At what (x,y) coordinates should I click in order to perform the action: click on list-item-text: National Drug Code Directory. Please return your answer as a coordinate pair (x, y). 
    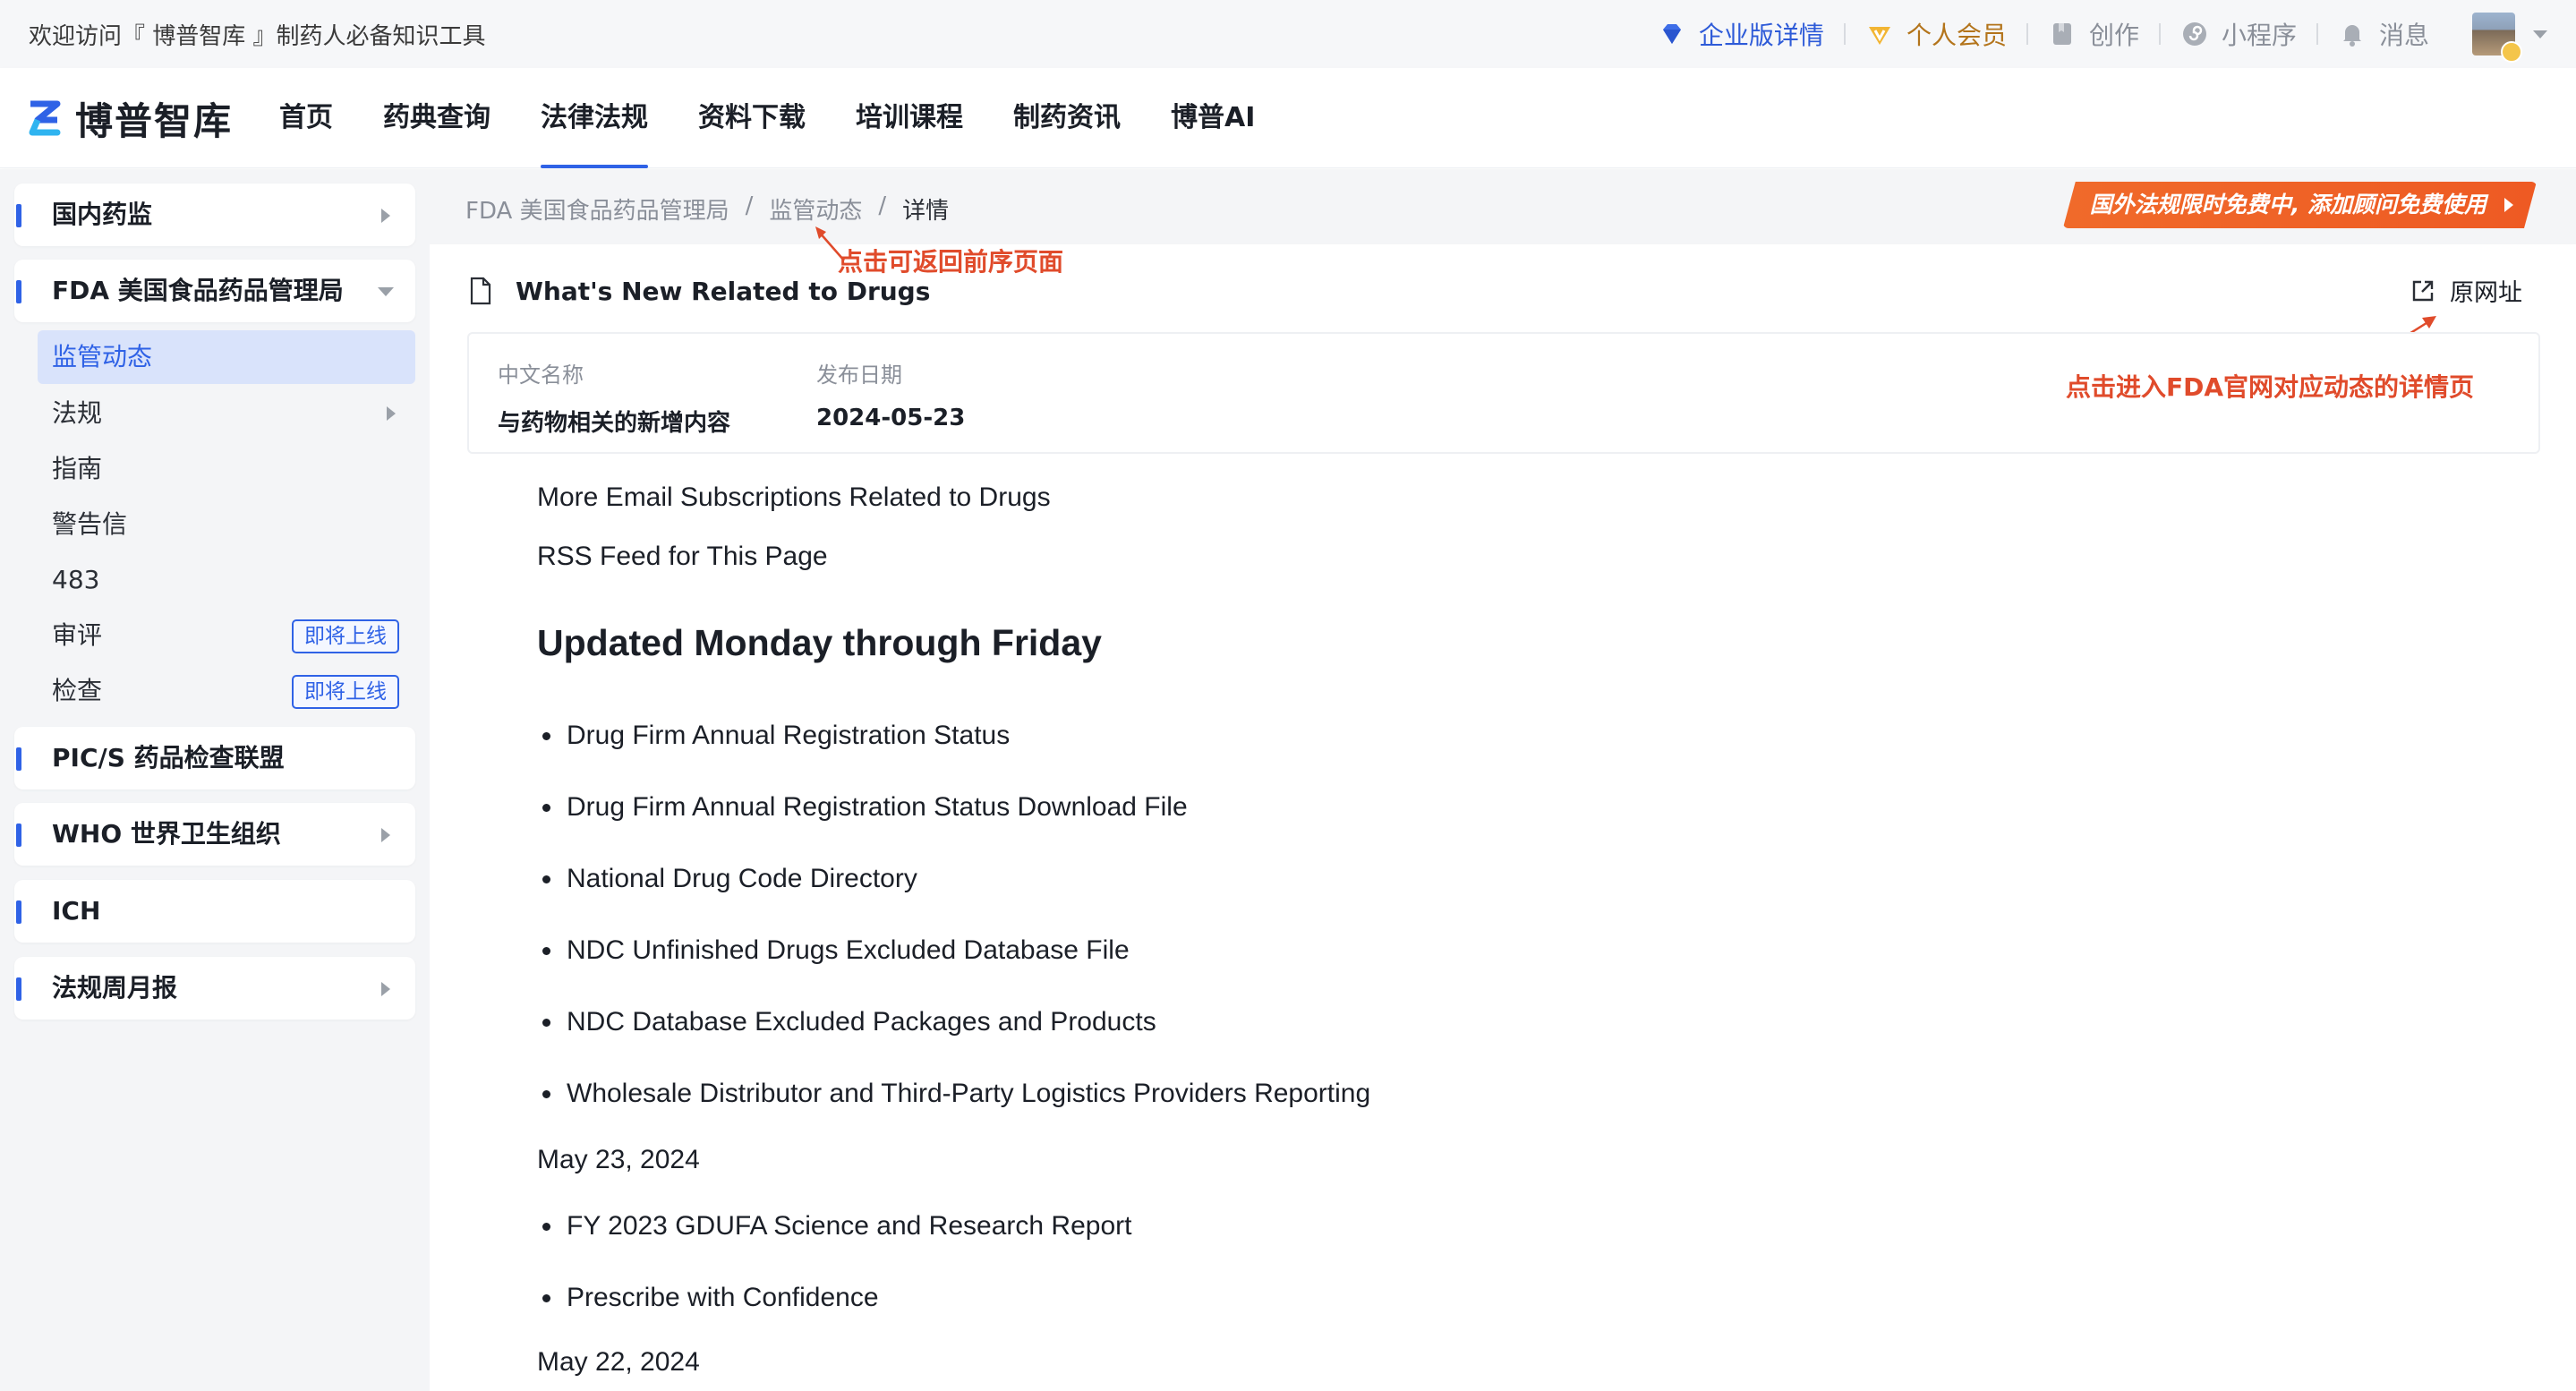
    Looking at the image, I should click on (742, 879).